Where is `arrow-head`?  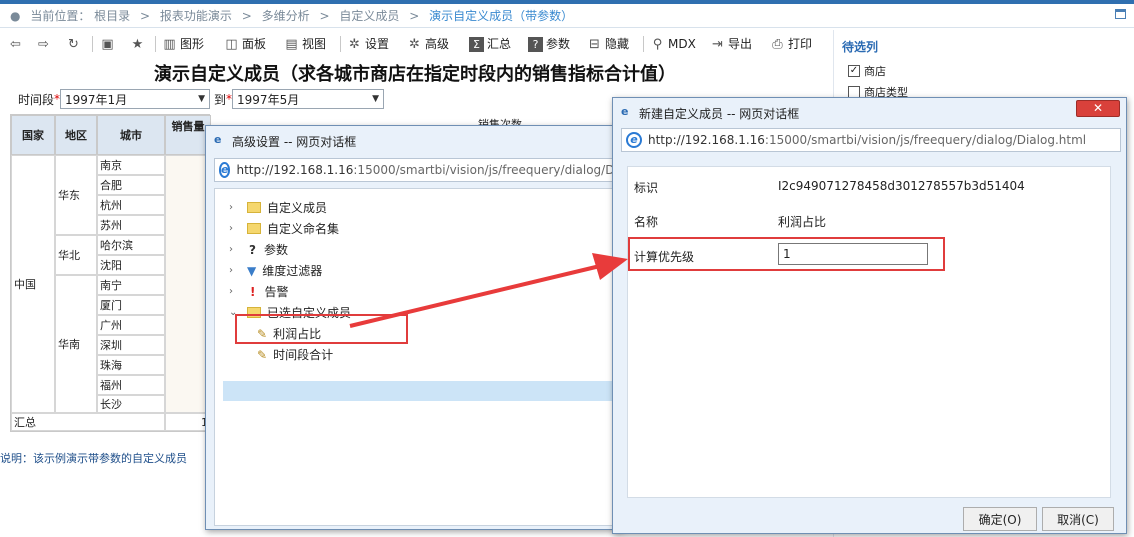
arrow-head is located at coordinates (610, 266).